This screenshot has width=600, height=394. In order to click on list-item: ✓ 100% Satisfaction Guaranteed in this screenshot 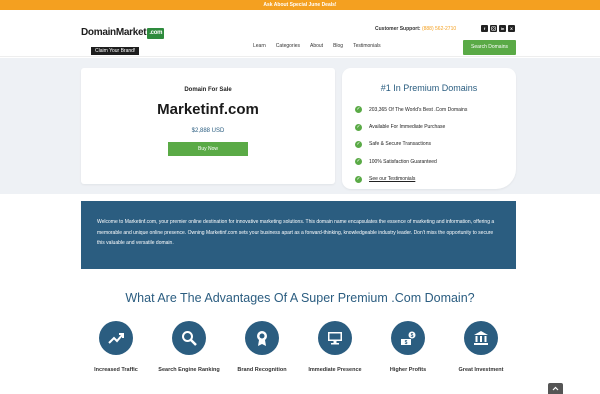, I will do `click(396, 162)`.